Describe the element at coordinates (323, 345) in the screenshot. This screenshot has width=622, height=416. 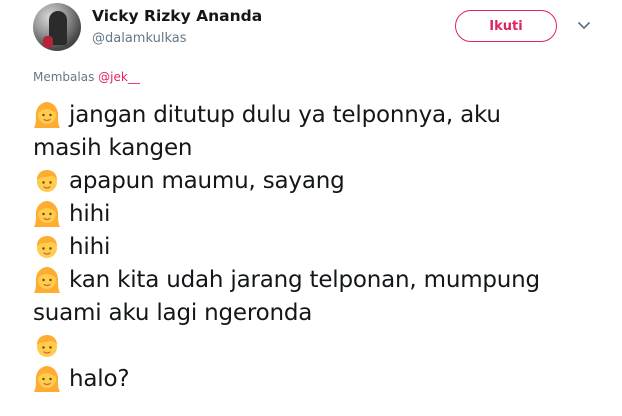
I see `tweet-line` at that location.